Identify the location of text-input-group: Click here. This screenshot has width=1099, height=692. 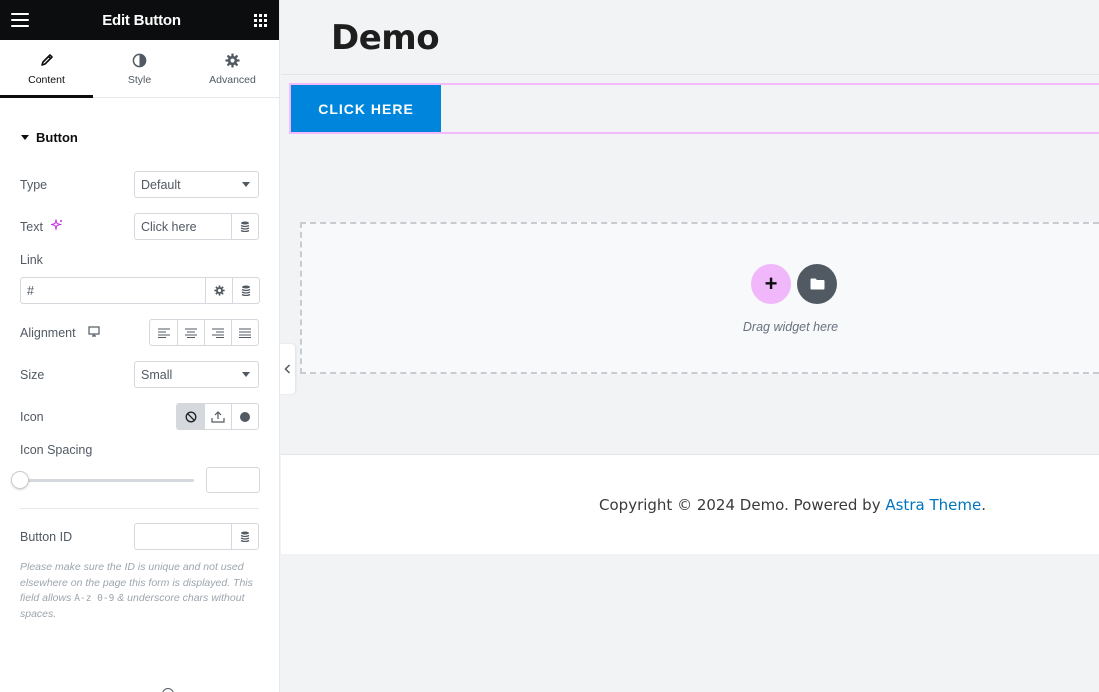
(196, 226).